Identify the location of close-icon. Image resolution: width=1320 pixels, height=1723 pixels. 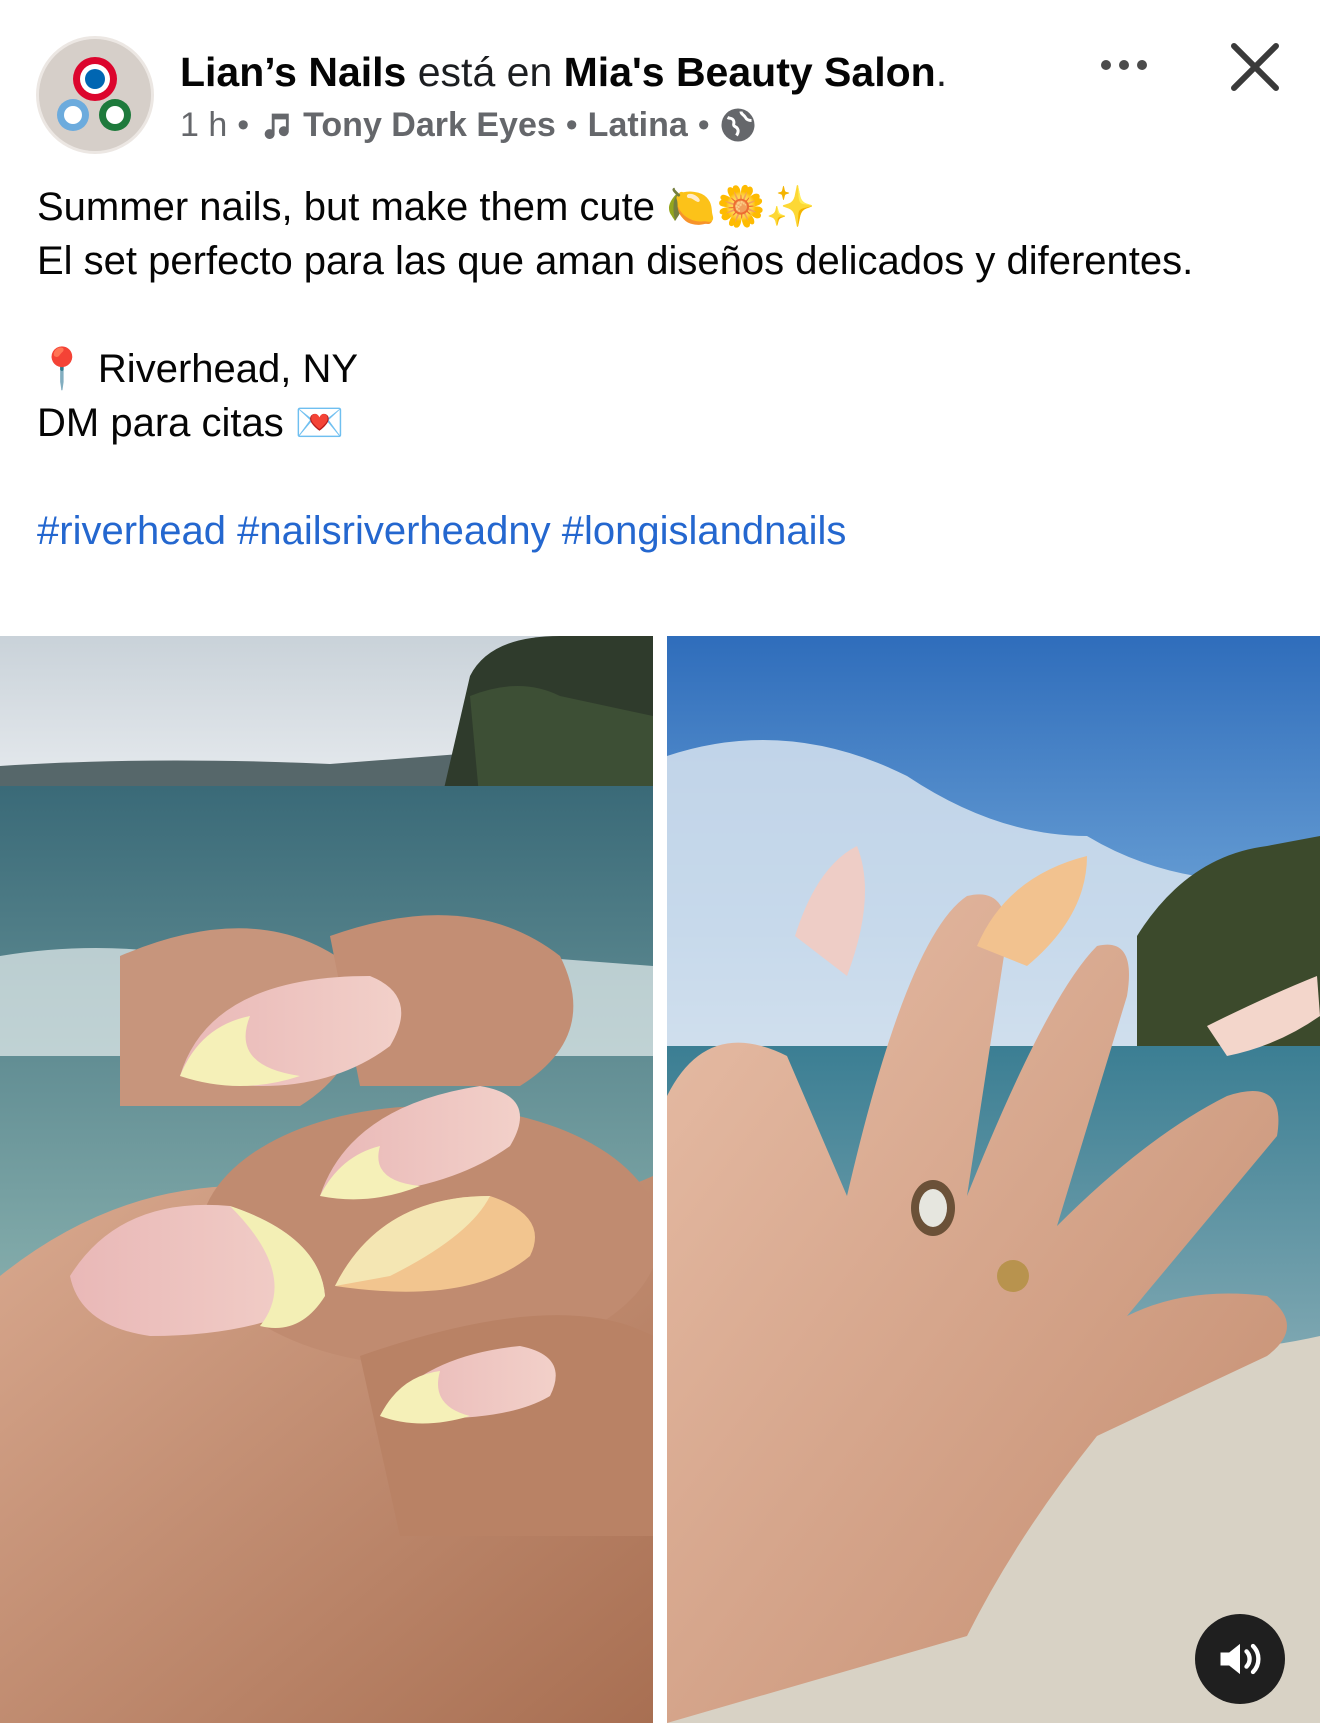
(1255, 67).